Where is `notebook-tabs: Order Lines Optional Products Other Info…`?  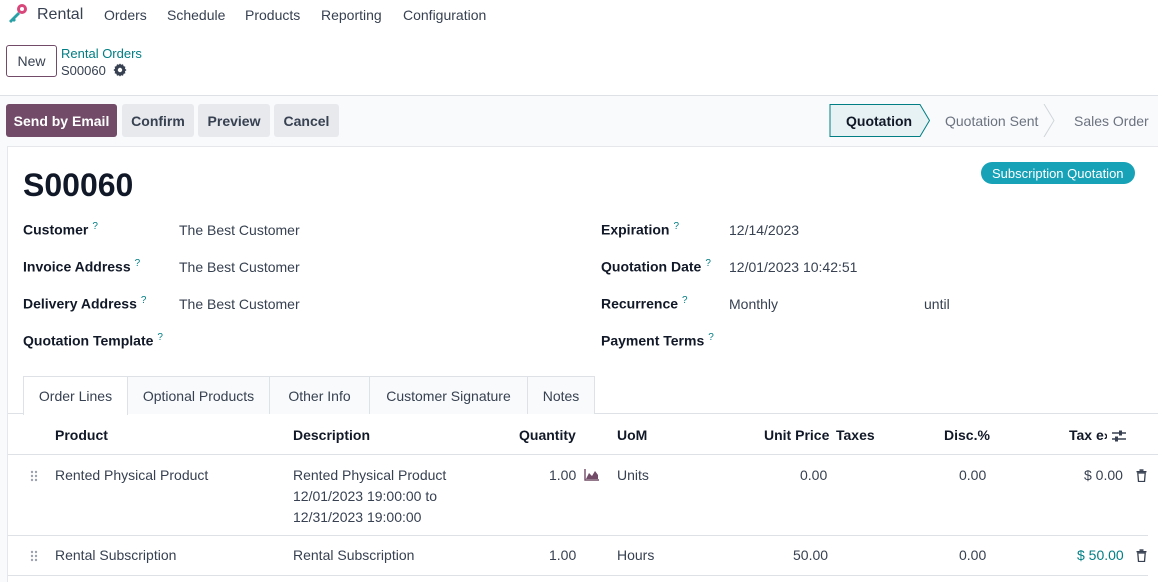
notebook-tabs: Order Lines Optional Products Other Info… is located at coordinates (583, 395).